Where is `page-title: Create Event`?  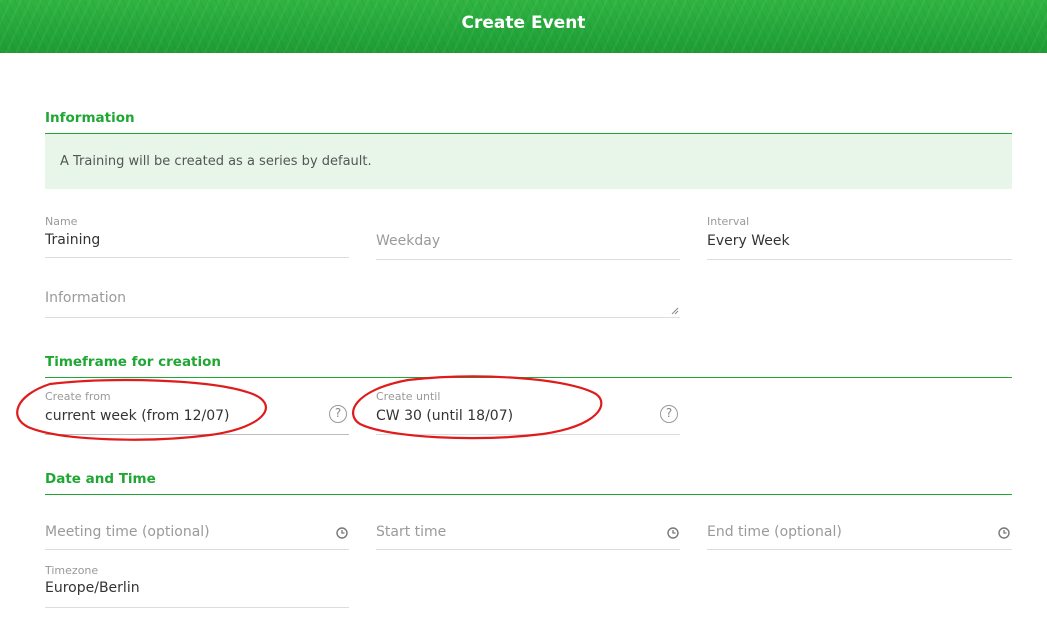 page-title: Create Event is located at coordinates (523, 23).